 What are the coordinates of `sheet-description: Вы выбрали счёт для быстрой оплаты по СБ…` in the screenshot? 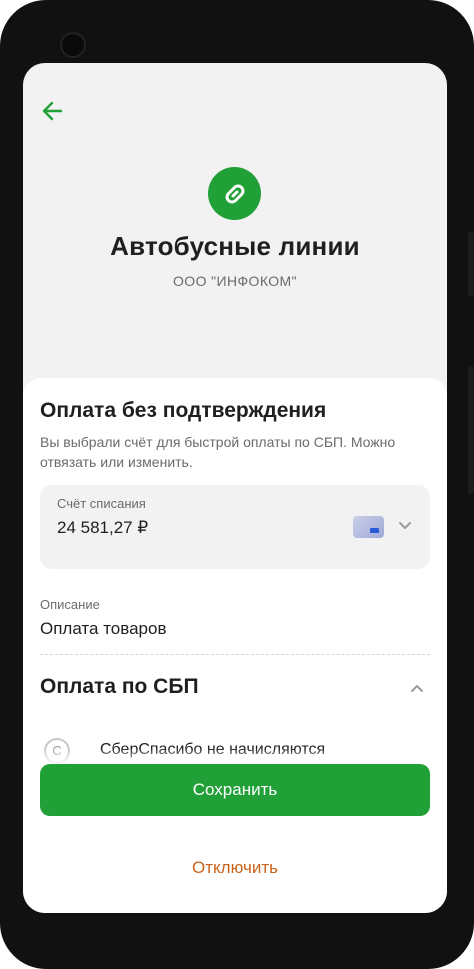 It's located at (218, 452).